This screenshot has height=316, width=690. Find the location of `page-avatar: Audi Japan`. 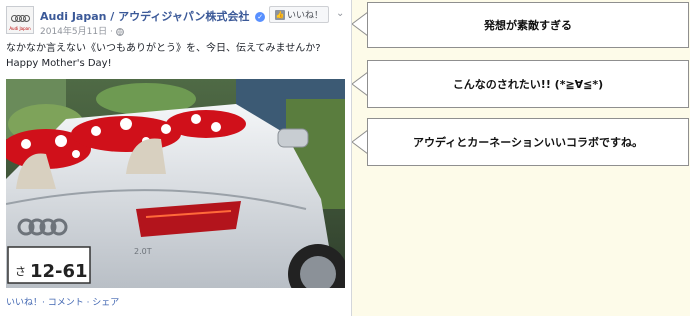

page-avatar: Audi Japan is located at coordinates (20, 20).